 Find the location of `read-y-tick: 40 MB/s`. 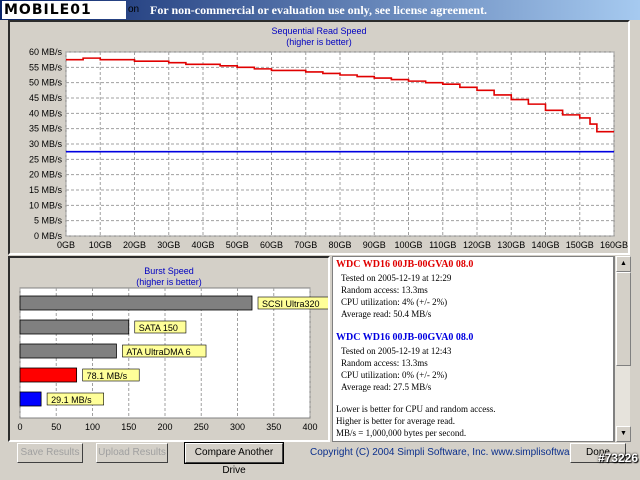

read-y-tick: 40 MB/s is located at coordinates (46, 113).